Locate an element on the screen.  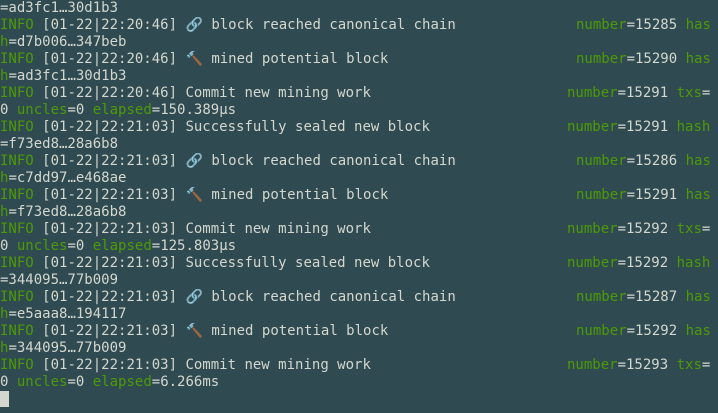
log-line: =ad3fc1…30d1b3 is located at coordinates (359, 8).